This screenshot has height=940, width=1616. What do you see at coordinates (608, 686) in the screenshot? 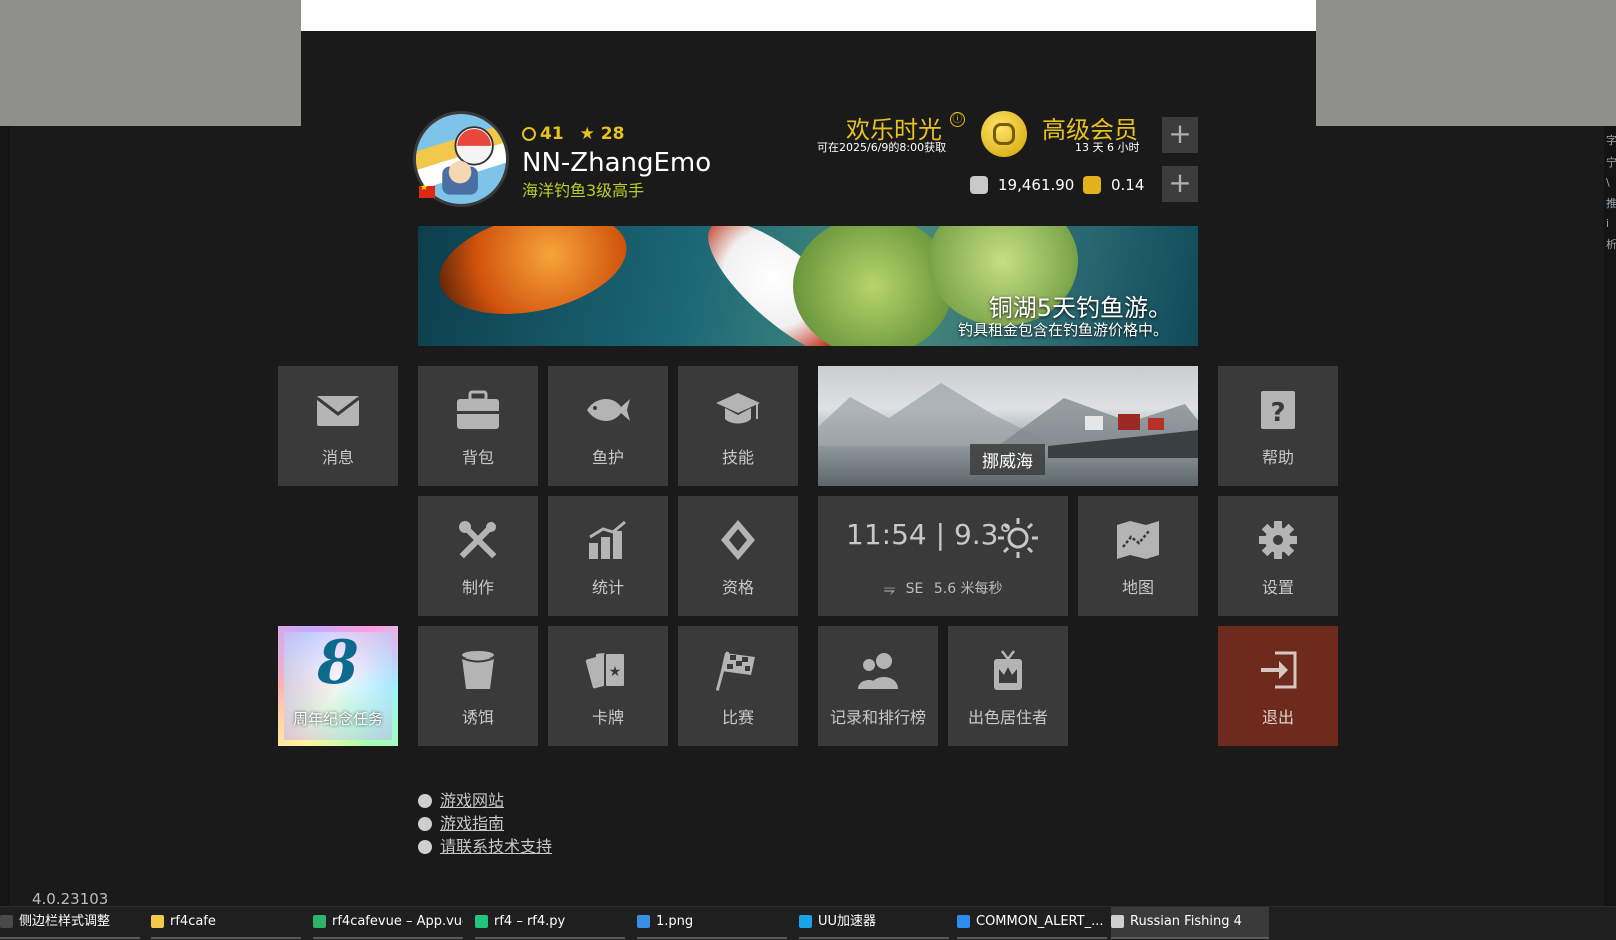
I see `cards-tile: ★ 卡牌` at bounding box center [608, 686].